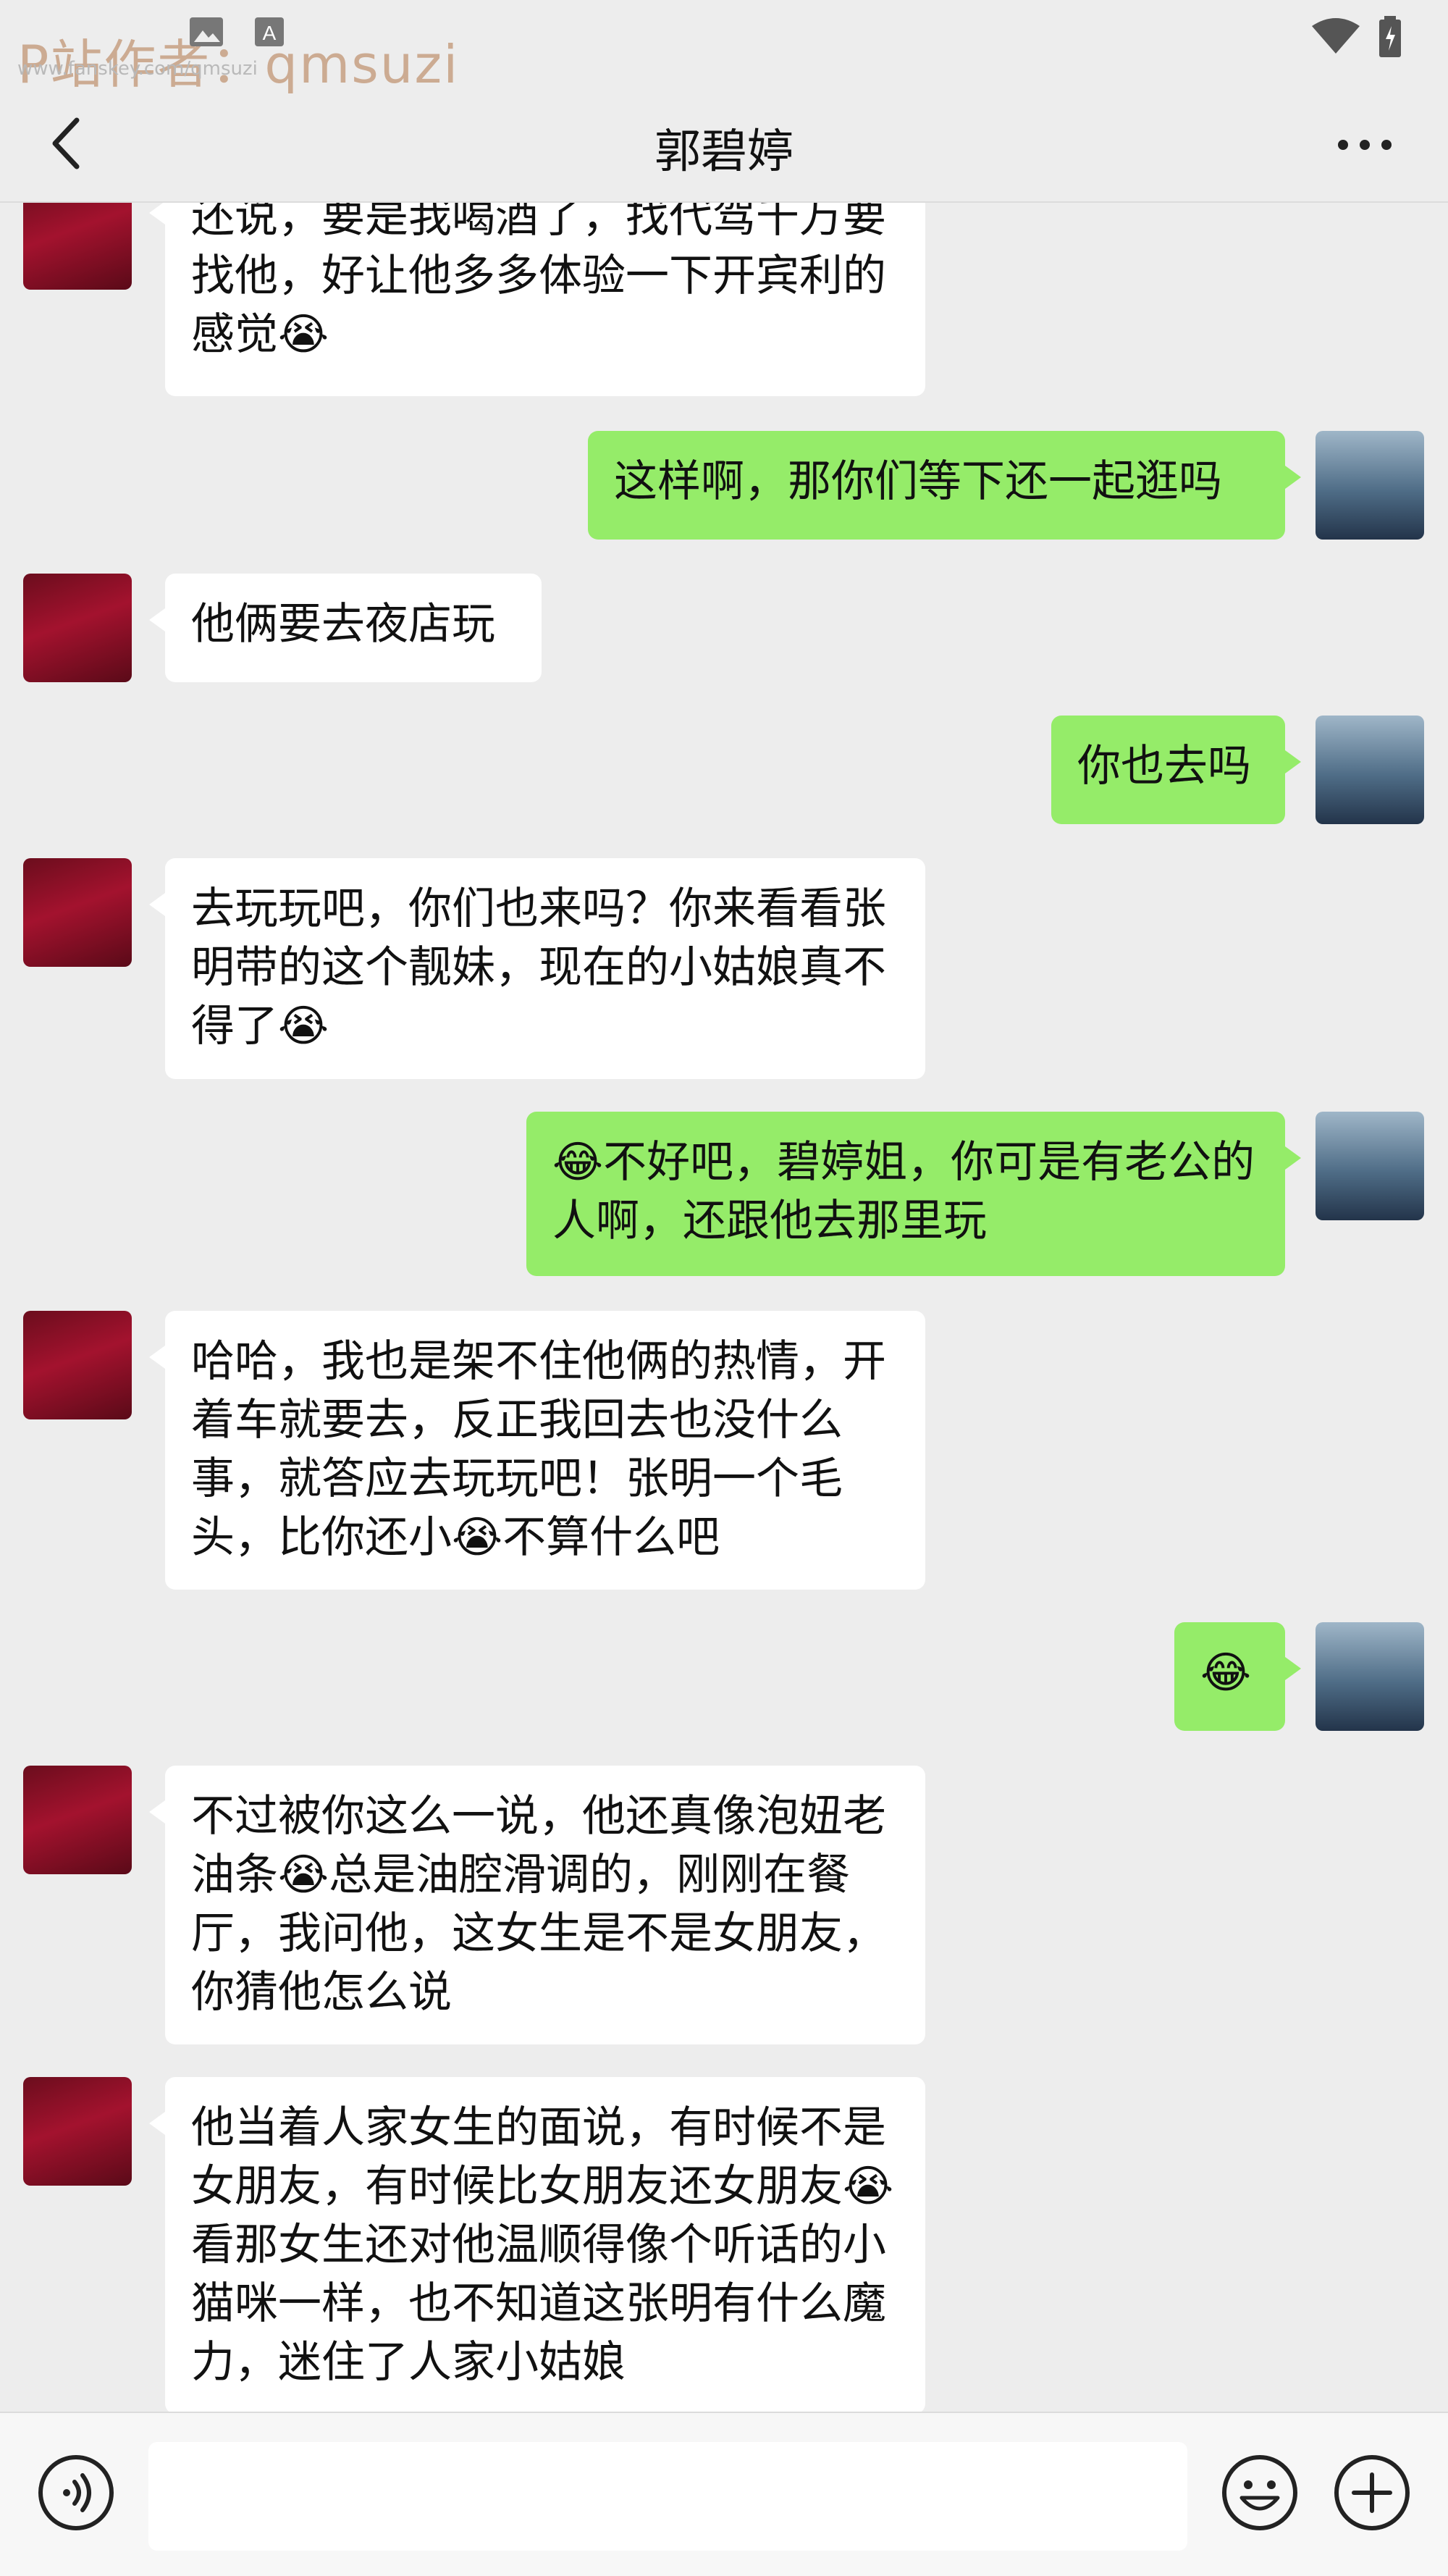 The width and height of the screenshot is (1448, 2576). I want to click on sent-message: 你也去吗, so click(1176, 770).